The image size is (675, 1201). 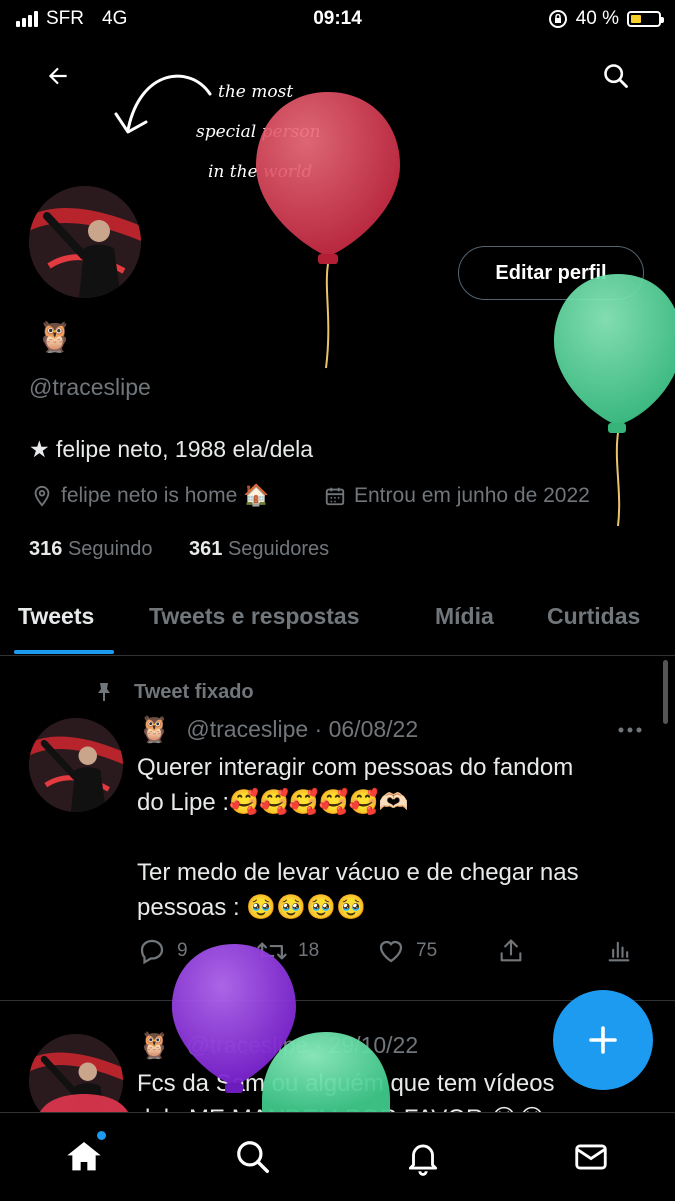 I want to click on compose-tweet-button, so click(x=603, y=1040).